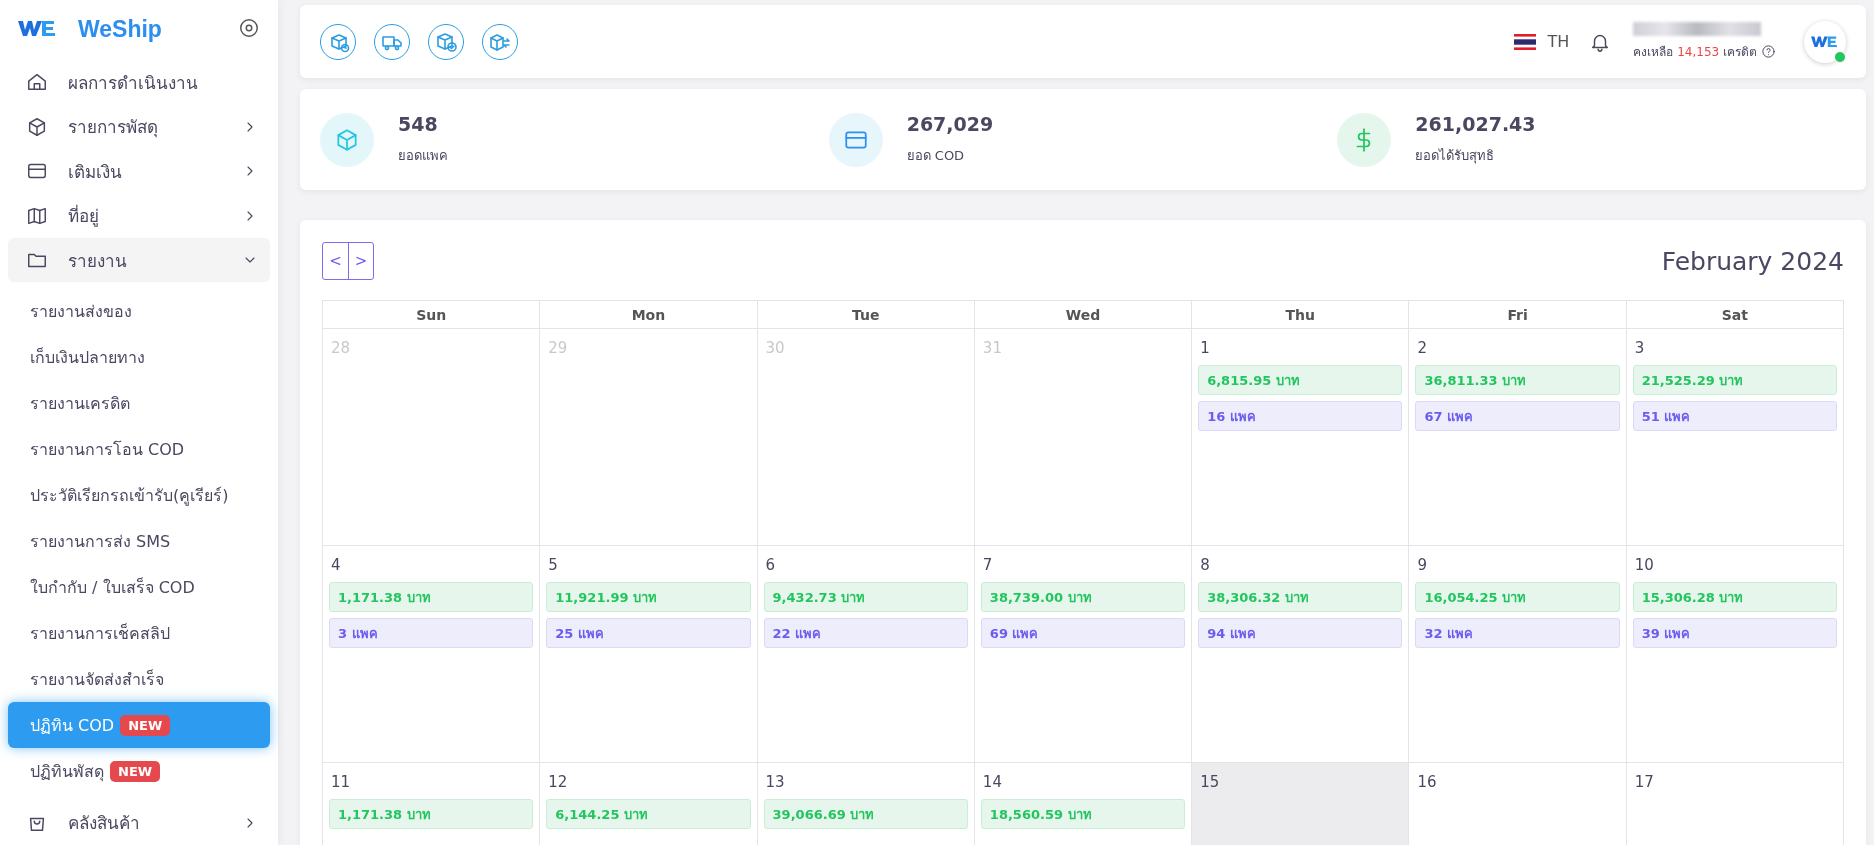  I want to click on day-cell: 17, so click(1735, 804).